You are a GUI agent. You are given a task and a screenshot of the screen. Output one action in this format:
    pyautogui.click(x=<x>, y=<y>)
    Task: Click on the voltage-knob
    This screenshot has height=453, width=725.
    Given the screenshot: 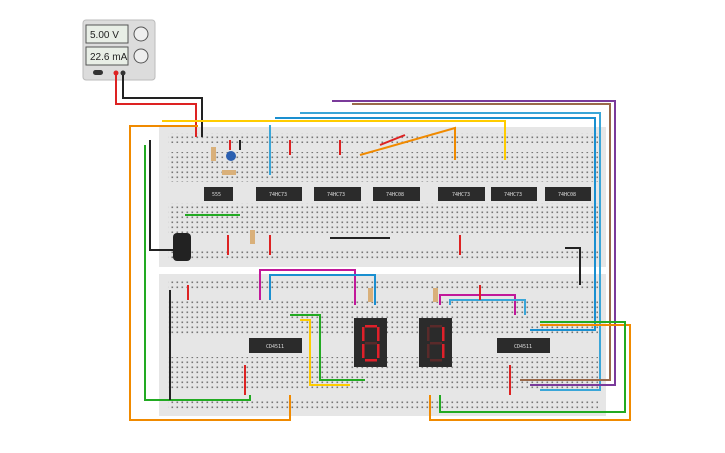 What is the action you would take?
    pyautogui.click(x=141, y=34)
    